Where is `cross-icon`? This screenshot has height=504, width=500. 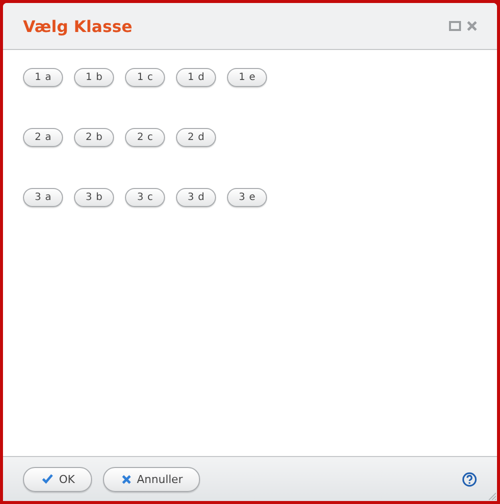
cross-icon is located at coordinates (126, 479).